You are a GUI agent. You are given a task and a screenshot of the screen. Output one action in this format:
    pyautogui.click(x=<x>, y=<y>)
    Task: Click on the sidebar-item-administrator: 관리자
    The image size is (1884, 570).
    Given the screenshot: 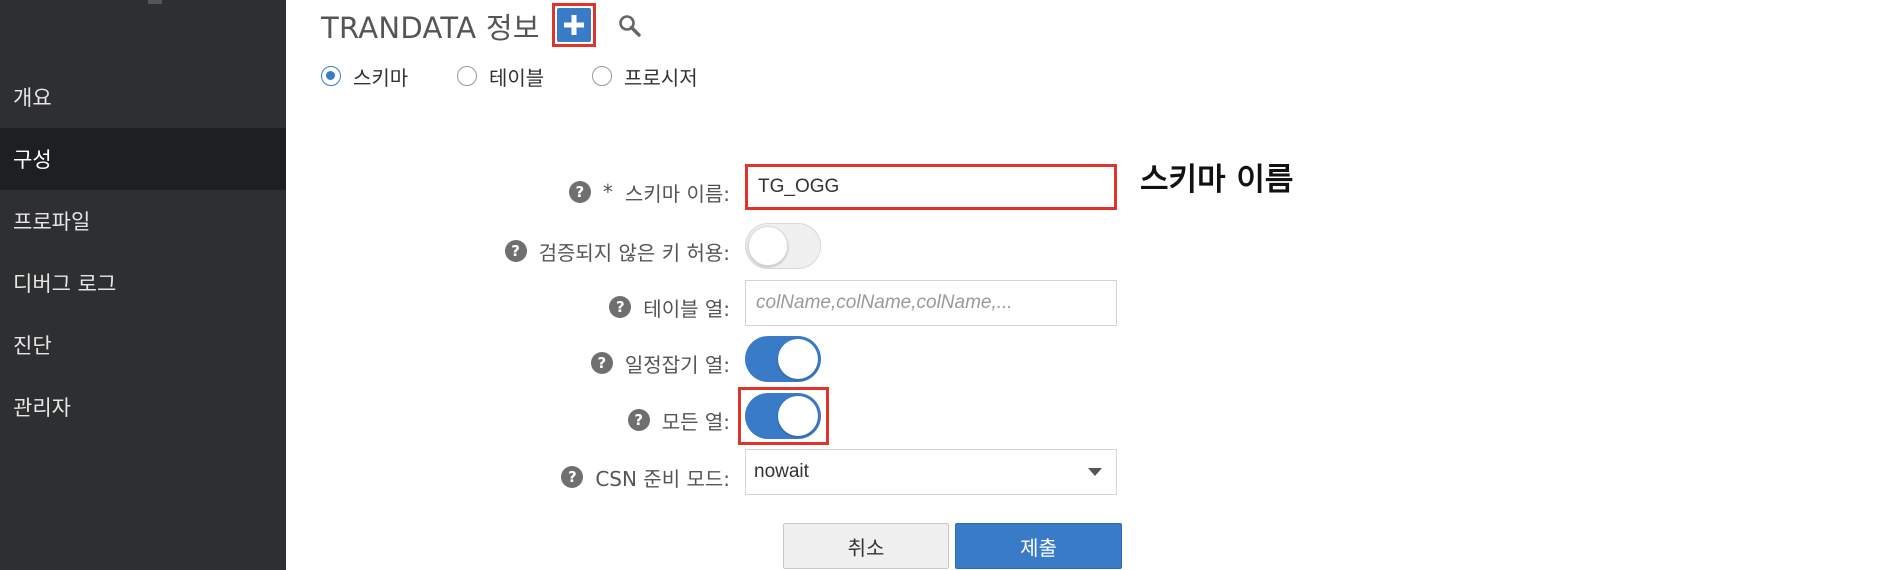 What is the action you would take?
    pyautogui.click(x=143, y=407)
    